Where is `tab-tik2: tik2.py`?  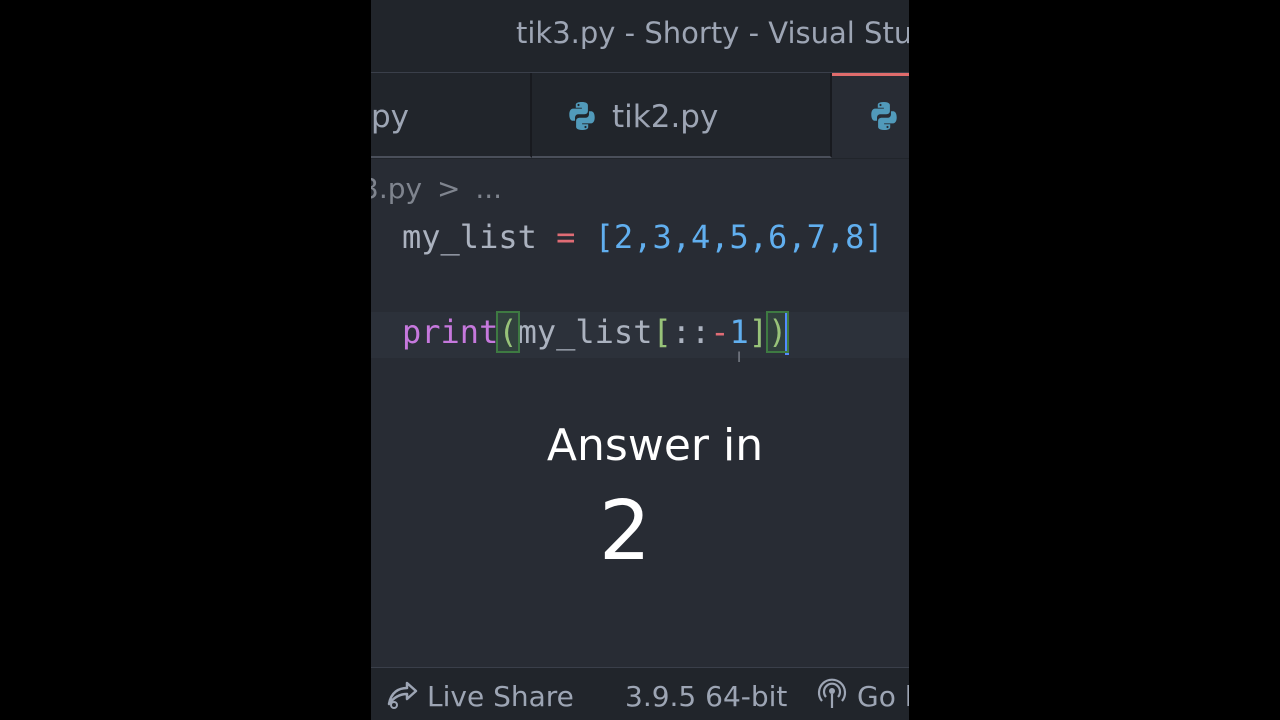 tab-tik2: tik2.py is located at coordinates (682, 115).